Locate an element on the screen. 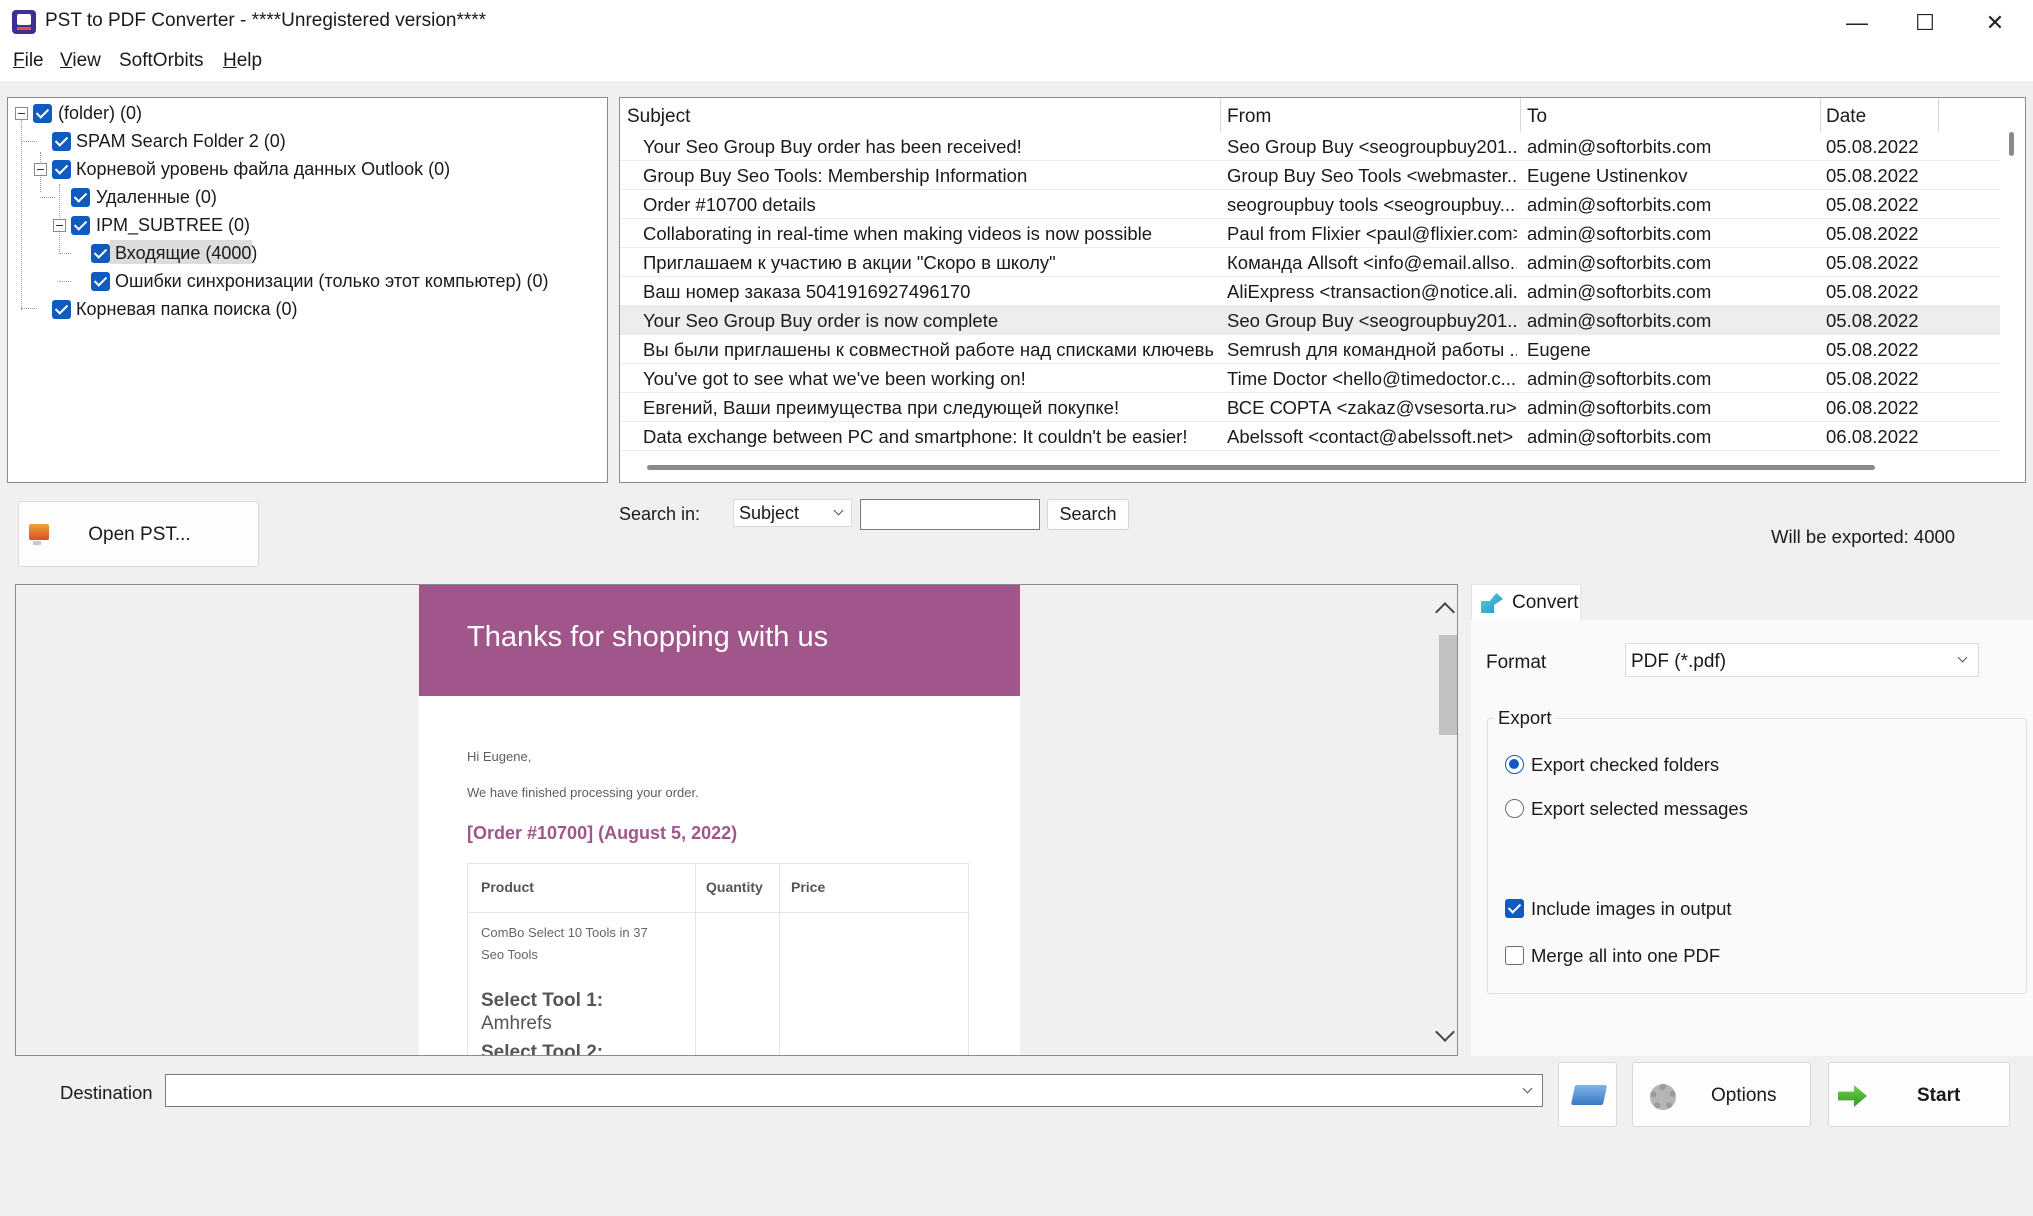 The height and width of the screenshot is (1216, 2033). column-header-to: To is located at coordinates (1537, 117).